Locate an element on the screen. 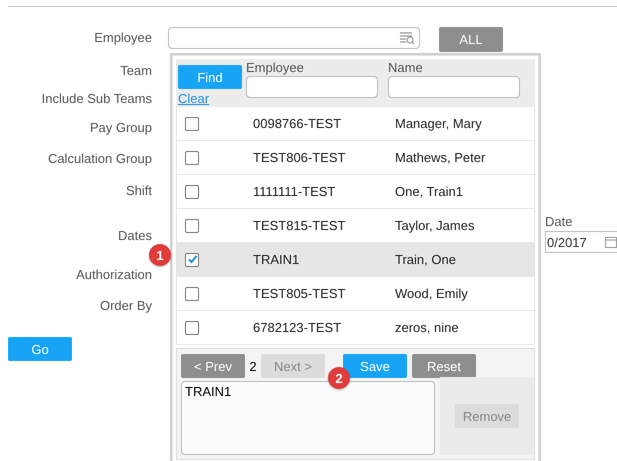 This screenshot has width=617, height=461. field-label: Include Sub Teams is located at coordinates (96, 98).